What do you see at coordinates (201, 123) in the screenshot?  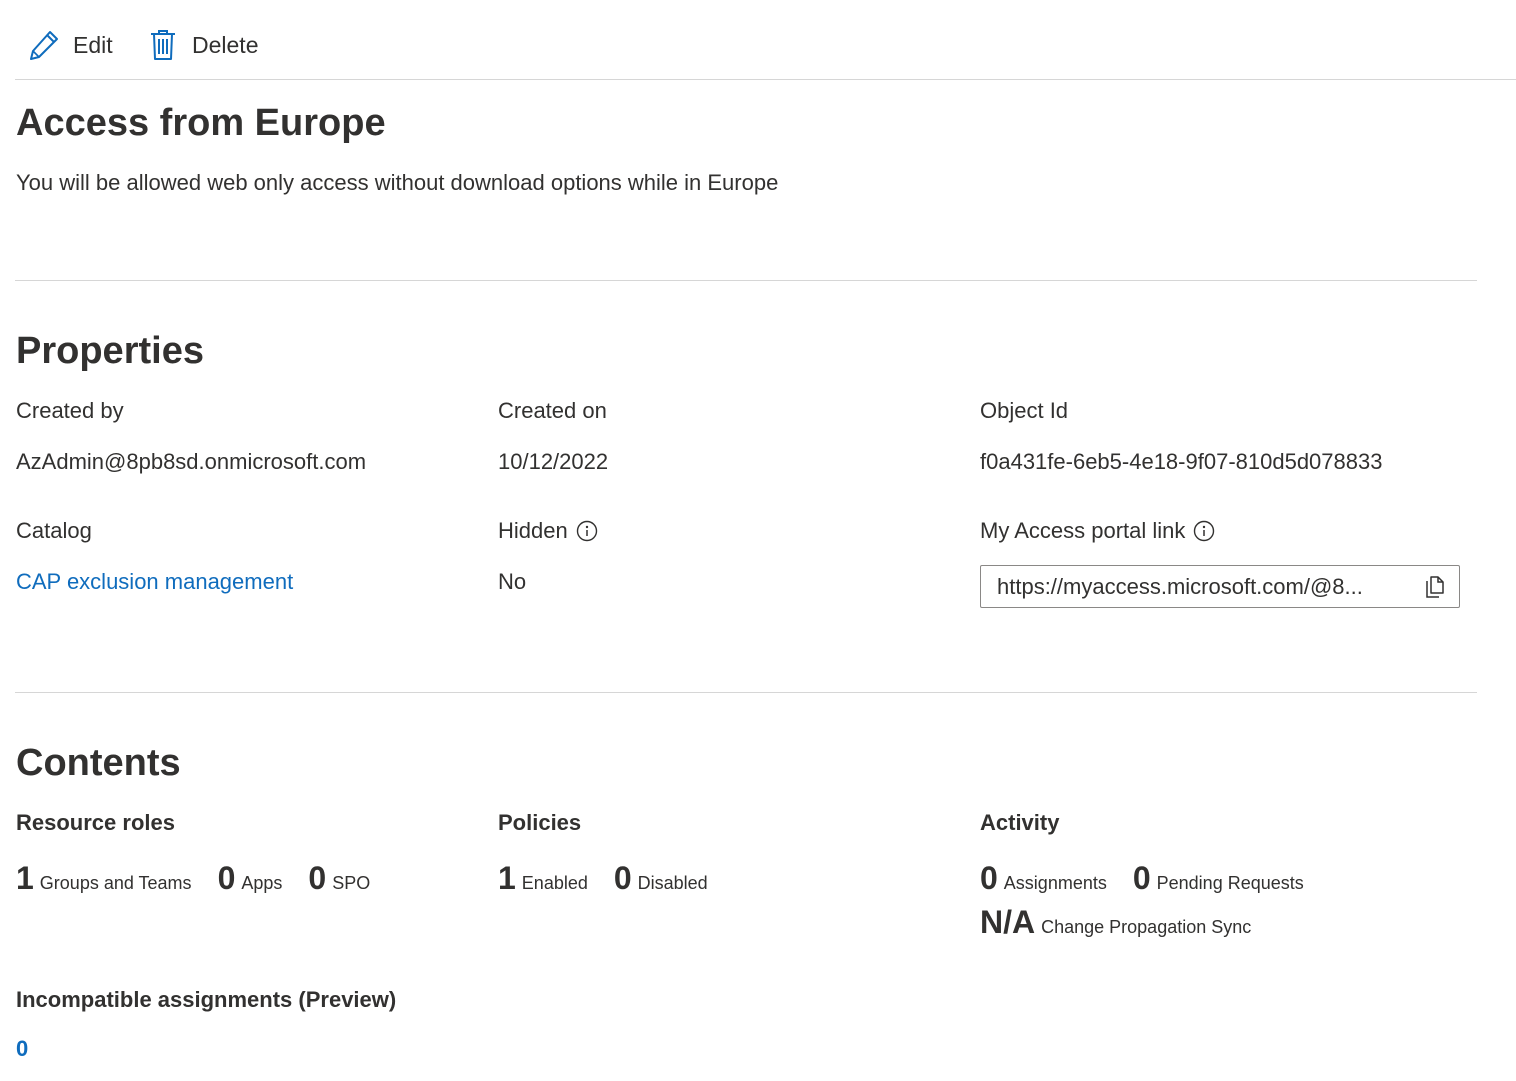 I see `page-title: Access from Europe` at bounding box center [201, 123].